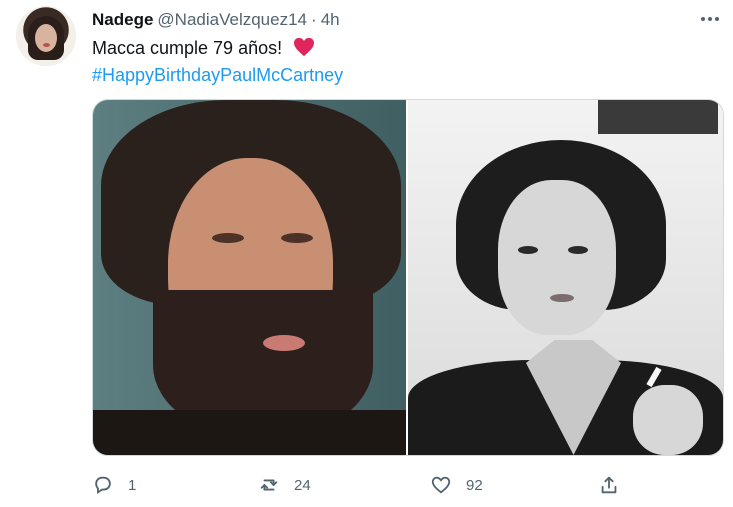 The width and height of the screenshot is (733, 507). Describe the element at coordinates (668, 420) in the screenshot. I see `photo-right-hand` at that location.